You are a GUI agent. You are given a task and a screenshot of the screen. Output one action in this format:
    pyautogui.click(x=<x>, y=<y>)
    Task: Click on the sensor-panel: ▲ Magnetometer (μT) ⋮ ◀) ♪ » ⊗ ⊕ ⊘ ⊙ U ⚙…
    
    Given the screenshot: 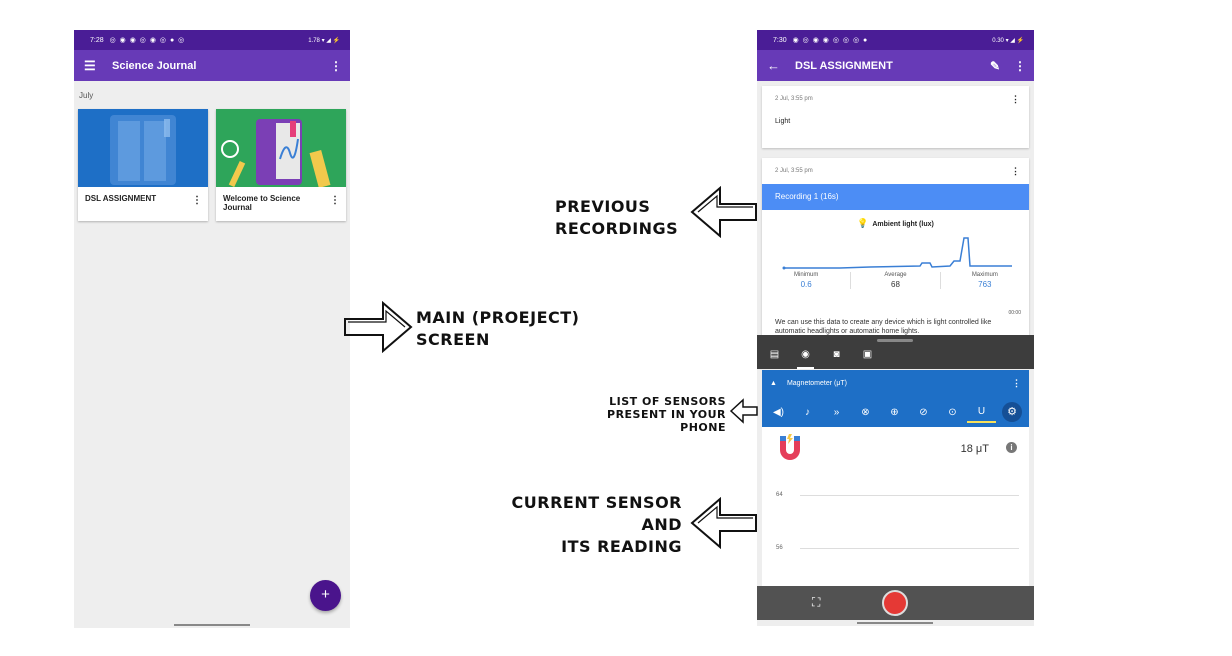 What is the action you would take?
    pyautogui.click(x=895, y=478)
    